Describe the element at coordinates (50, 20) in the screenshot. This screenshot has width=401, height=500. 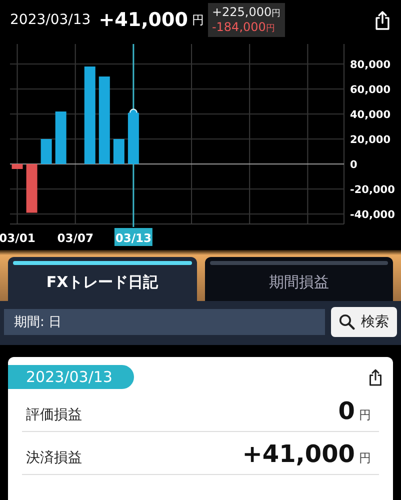
I see `date-label: 2023/03/13` at that location.